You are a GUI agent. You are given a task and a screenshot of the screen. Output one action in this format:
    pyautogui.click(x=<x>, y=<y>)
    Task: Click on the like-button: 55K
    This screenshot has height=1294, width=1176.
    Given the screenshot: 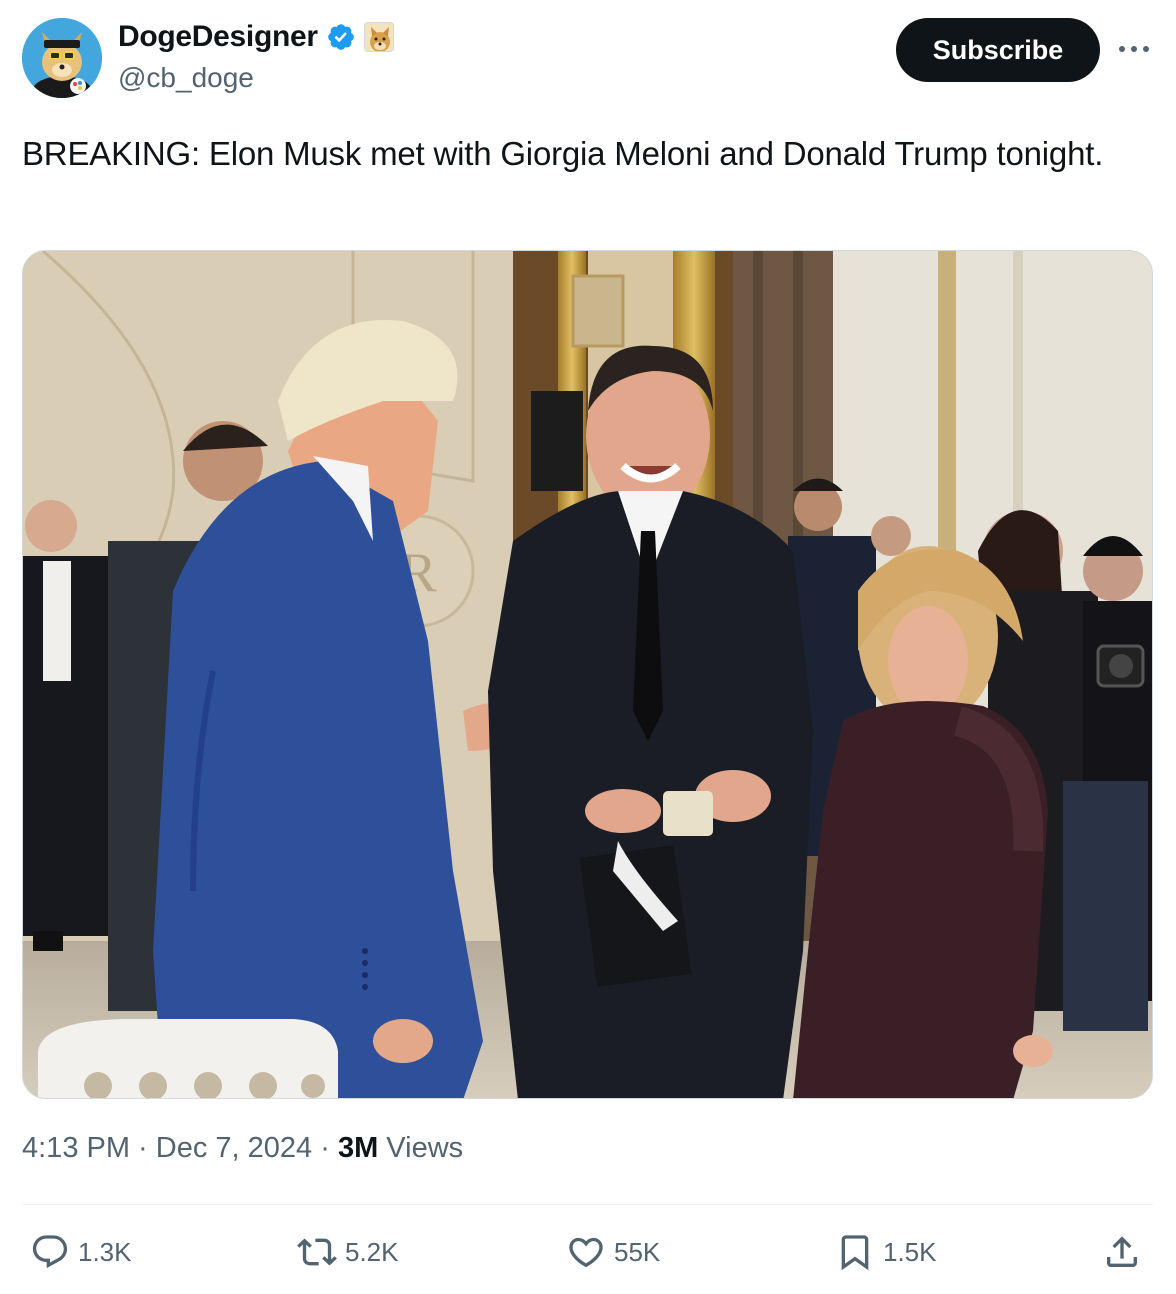 What is the action you would take?
    pyautogui.click(x=613, y=1252)
    